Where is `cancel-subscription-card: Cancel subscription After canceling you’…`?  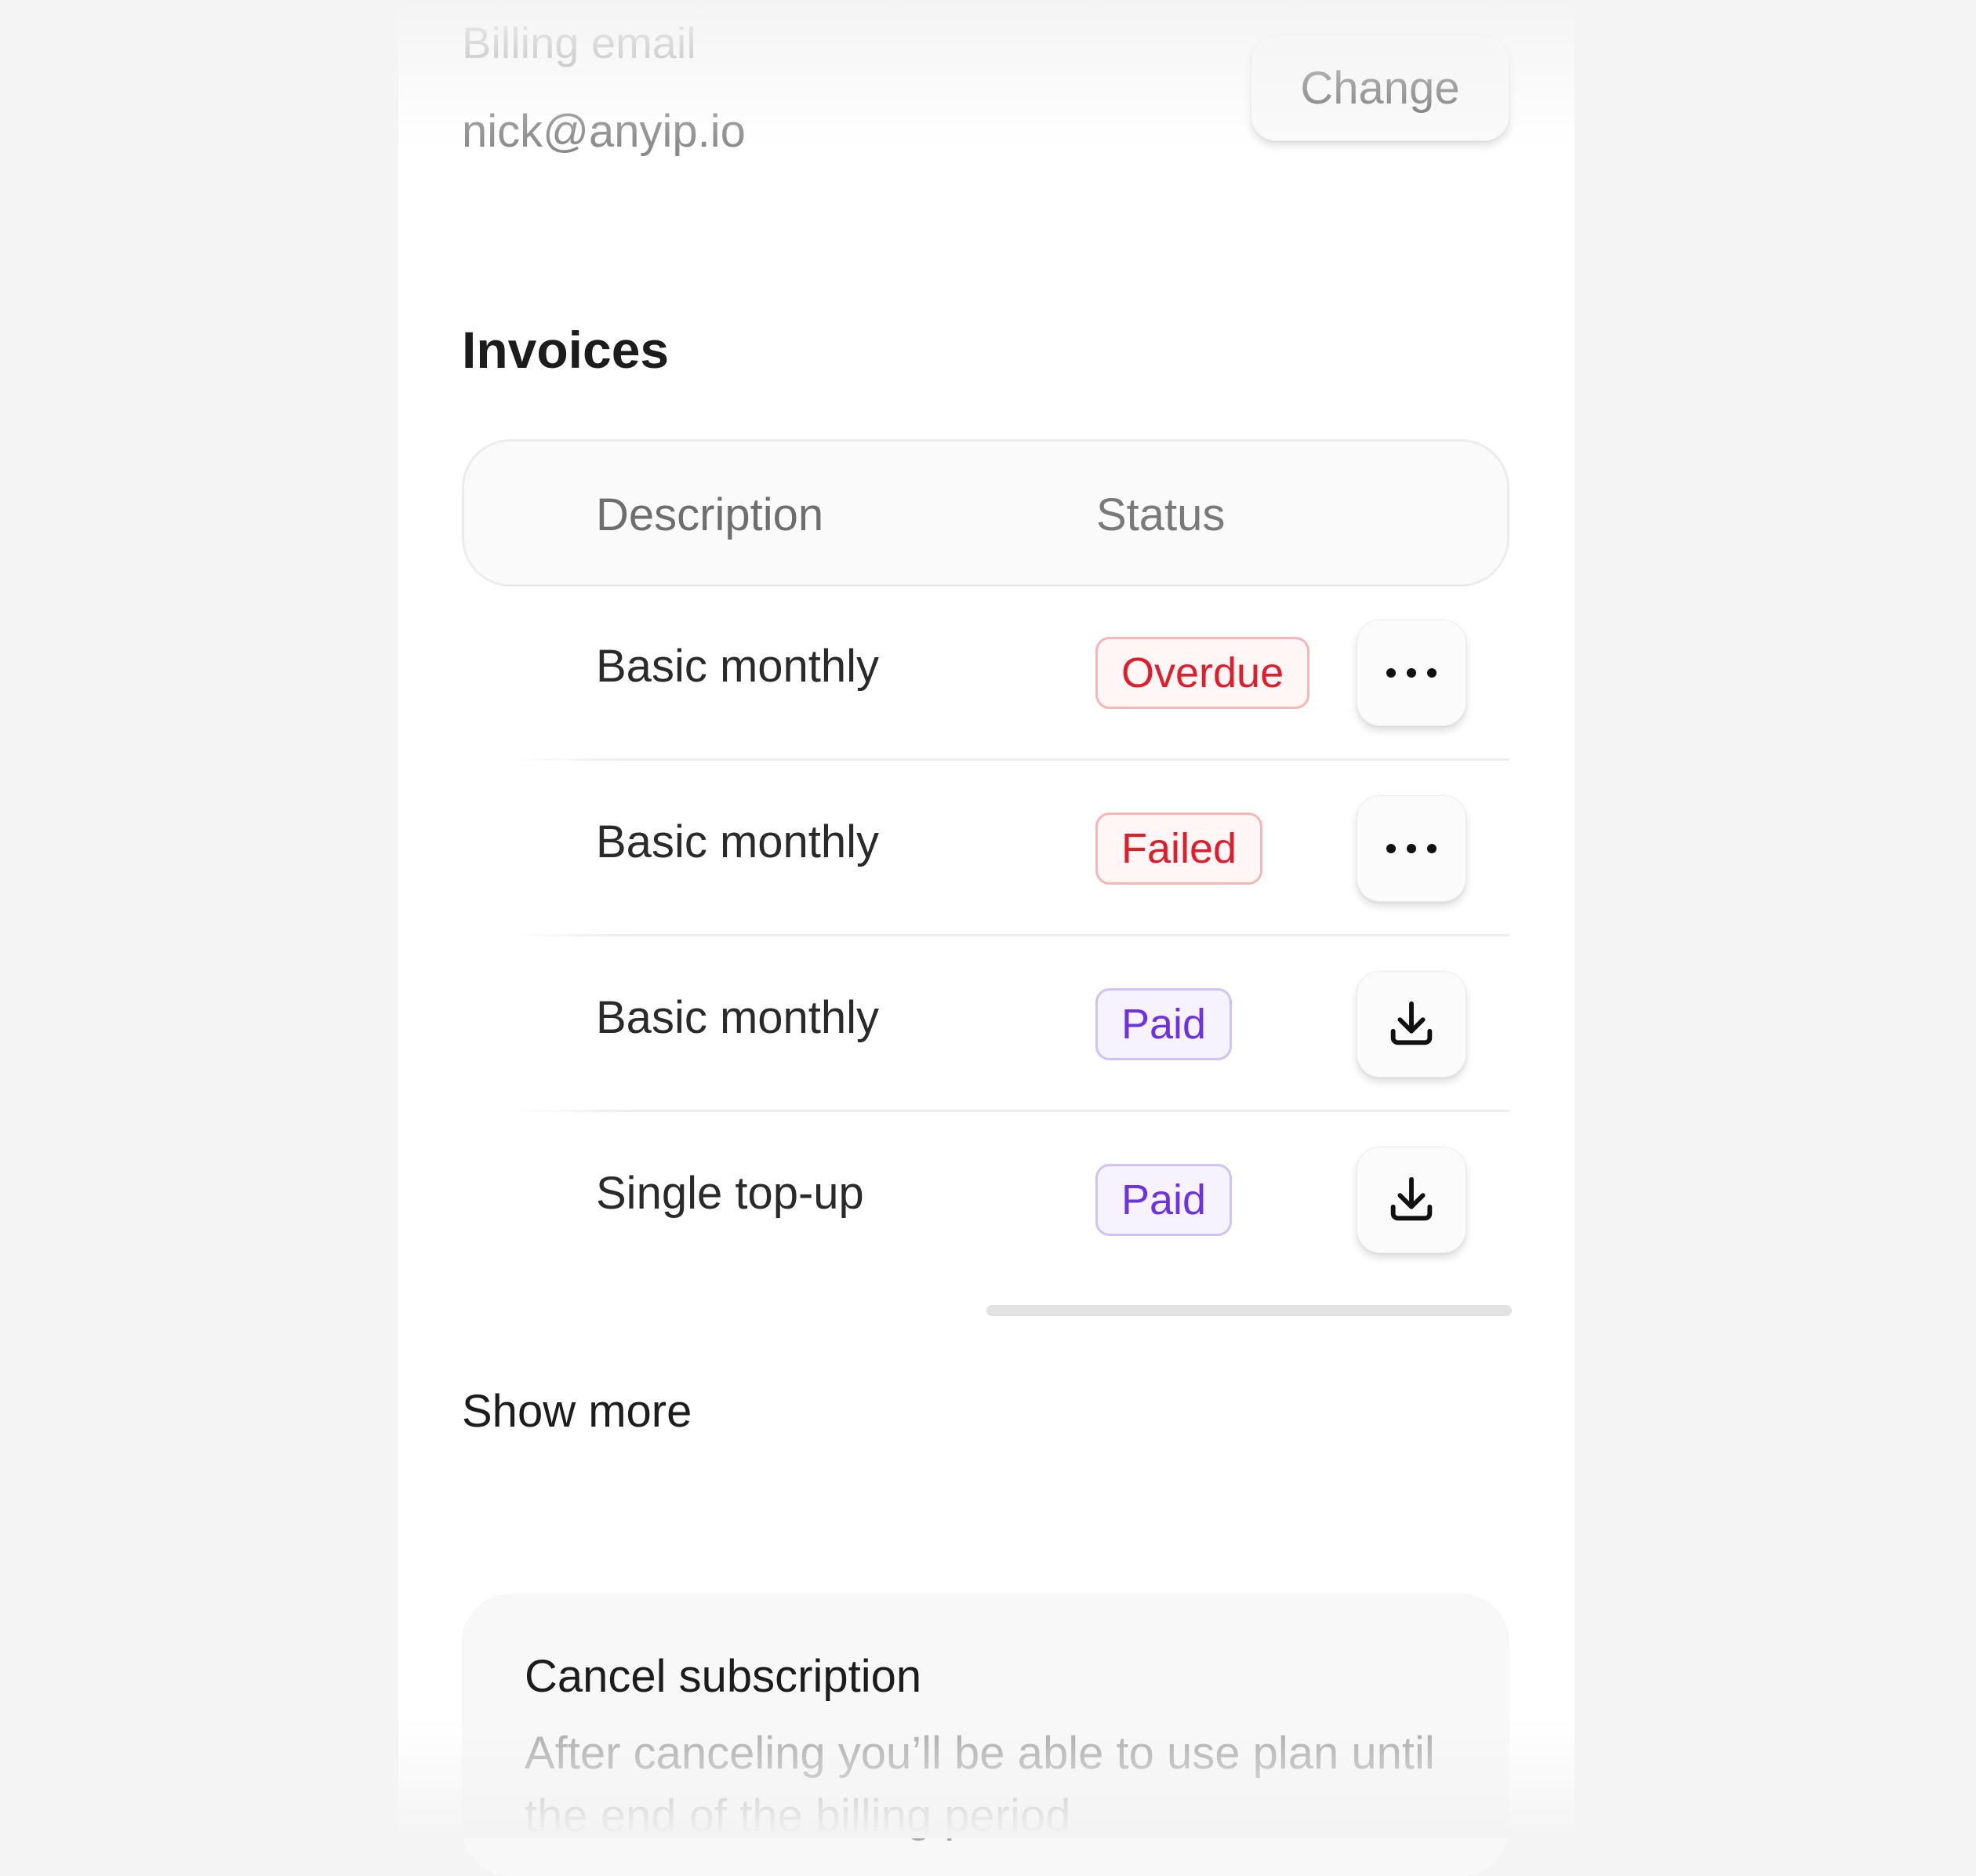 cancel-subscription-card: Cancel subscription After canceling you’… is located at coordinates (985, 1735).